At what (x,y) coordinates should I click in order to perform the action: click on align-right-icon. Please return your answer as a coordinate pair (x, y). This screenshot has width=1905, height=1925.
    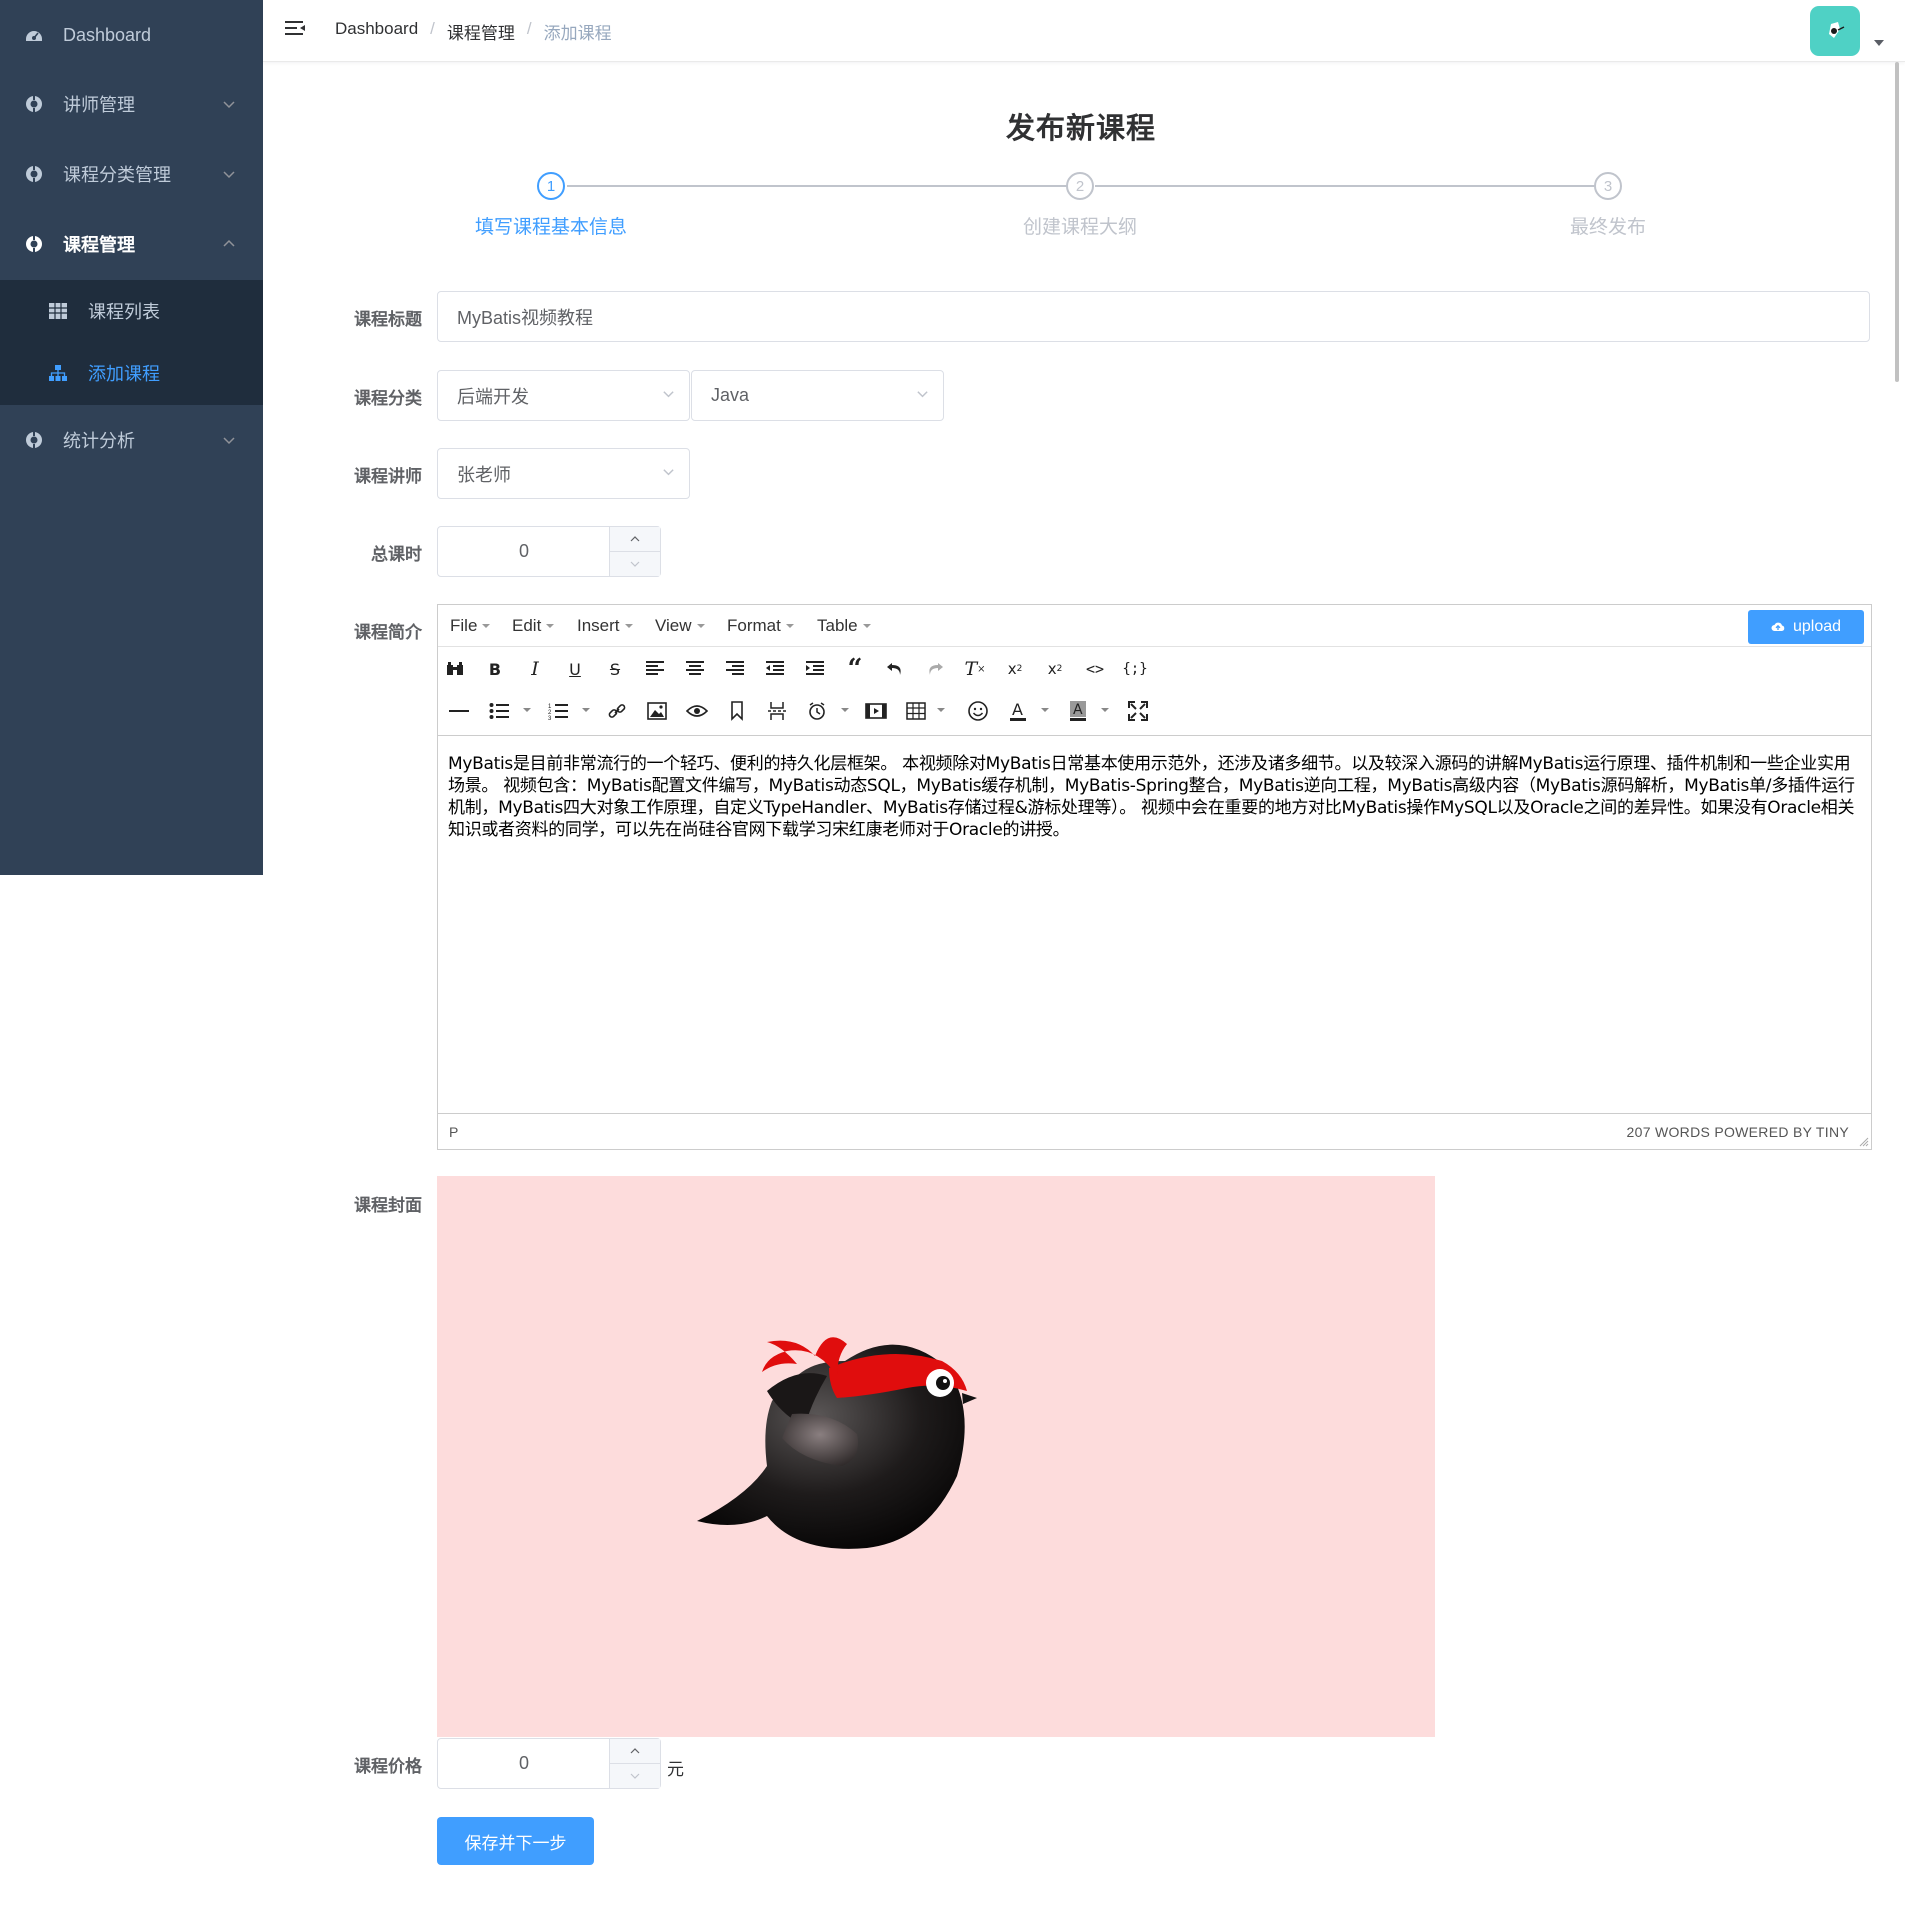
    Looking at the image, I should click on (735, 669).